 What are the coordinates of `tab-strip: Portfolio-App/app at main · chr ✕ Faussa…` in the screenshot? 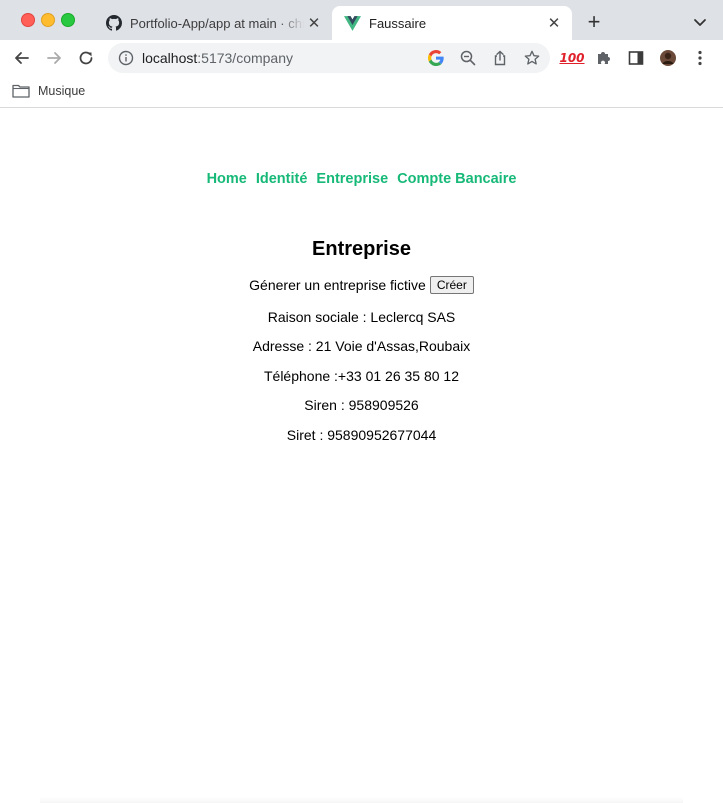 It's located at (361, 22).